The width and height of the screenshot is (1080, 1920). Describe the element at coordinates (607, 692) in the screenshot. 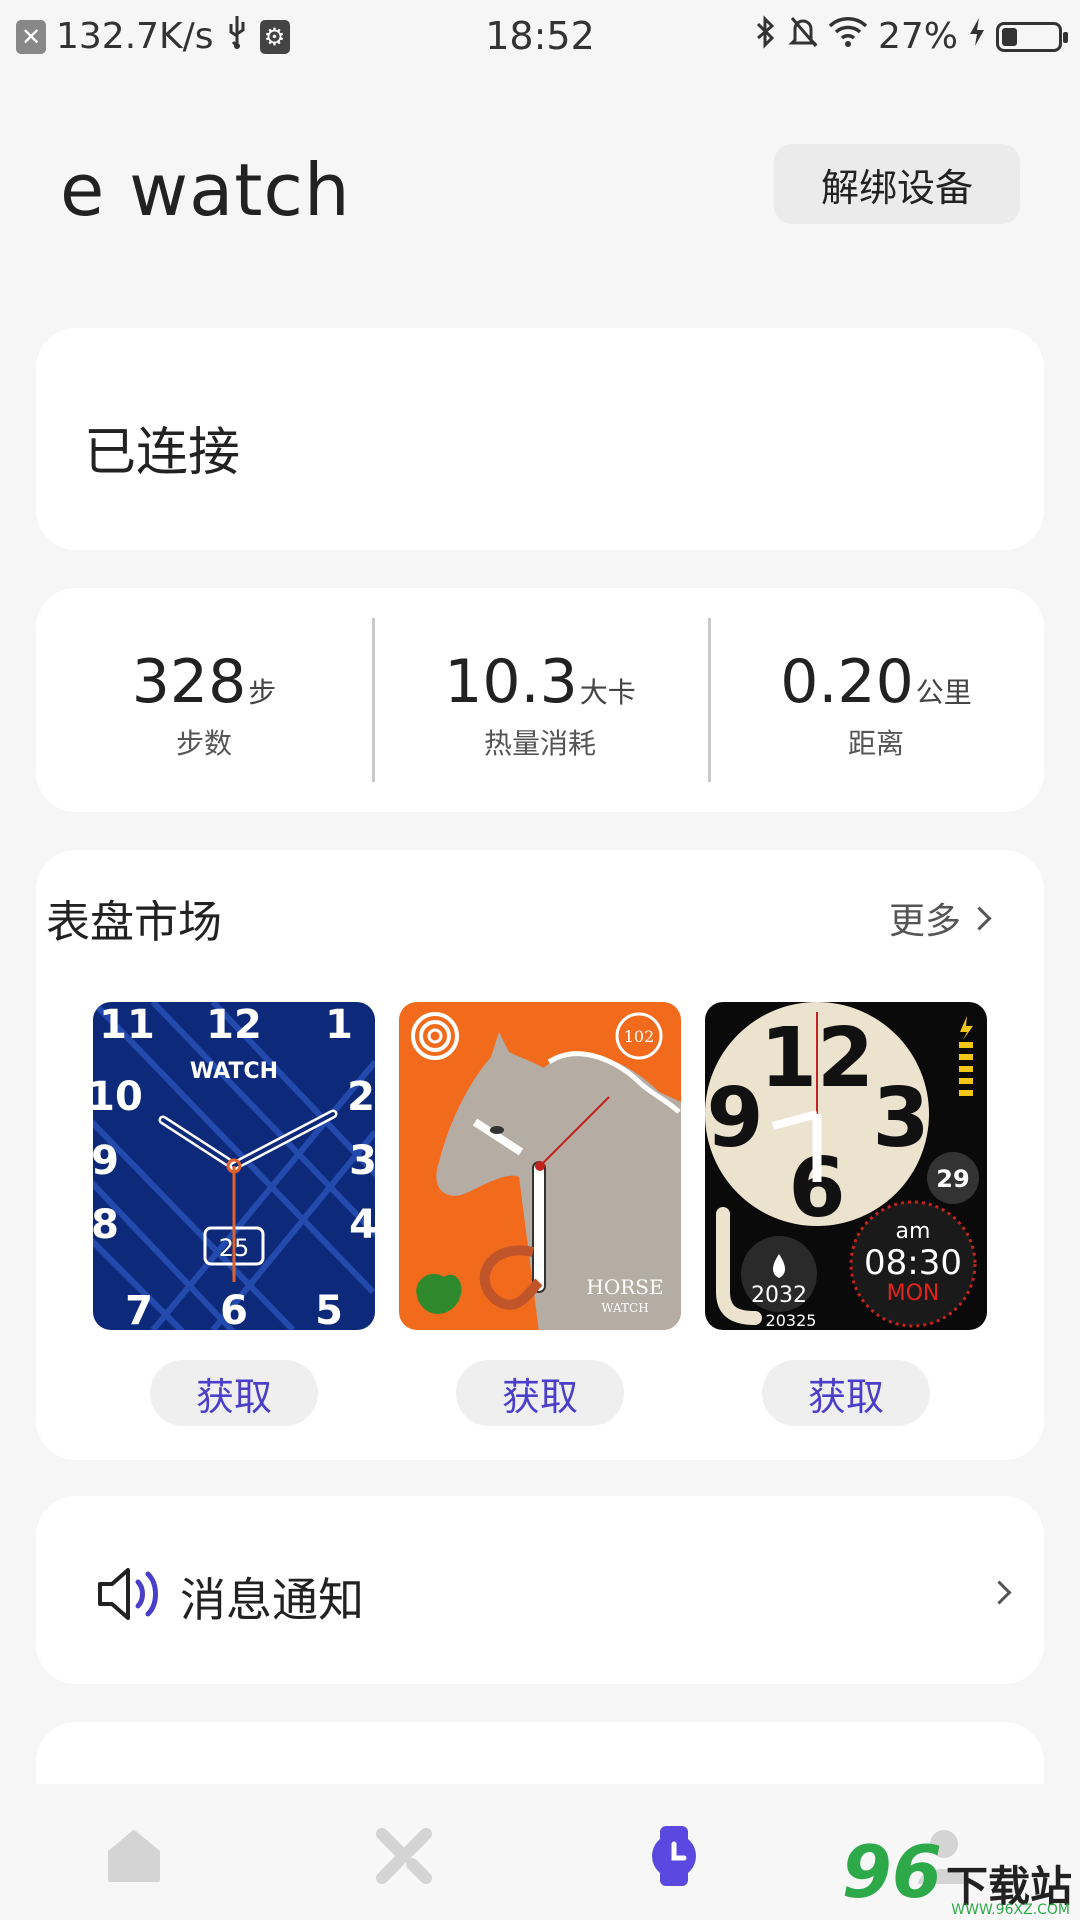

I see `stat-unit: 大卡` at that location.